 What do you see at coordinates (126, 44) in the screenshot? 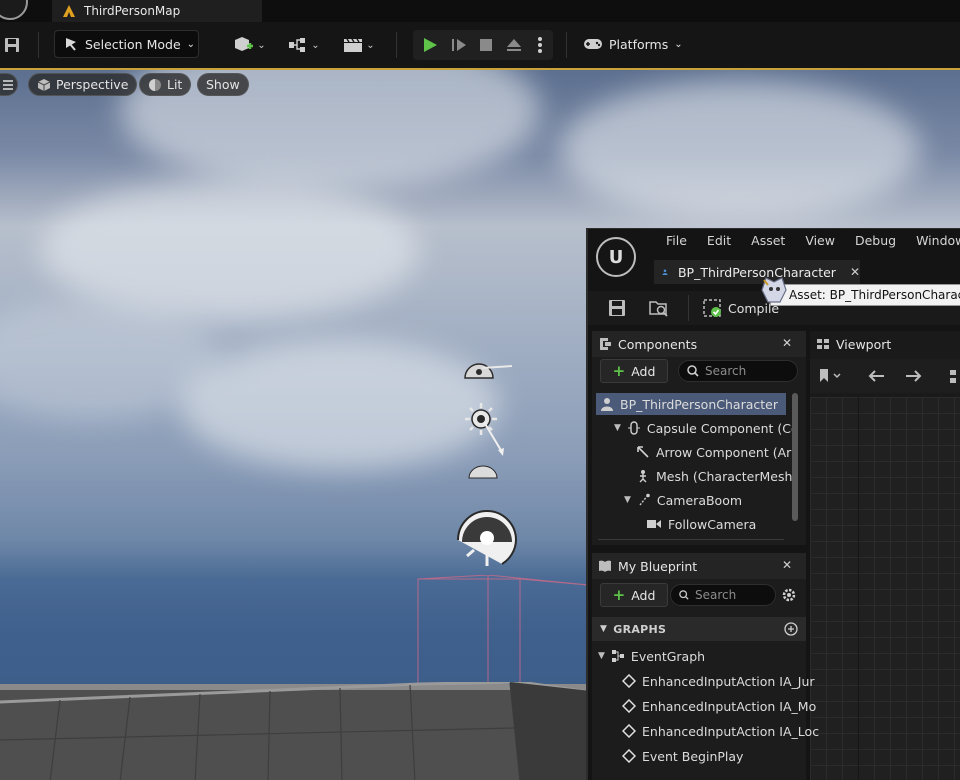
I see `selection-mode-button: Selection Mode ⌄` at bounding box center [126, 44].